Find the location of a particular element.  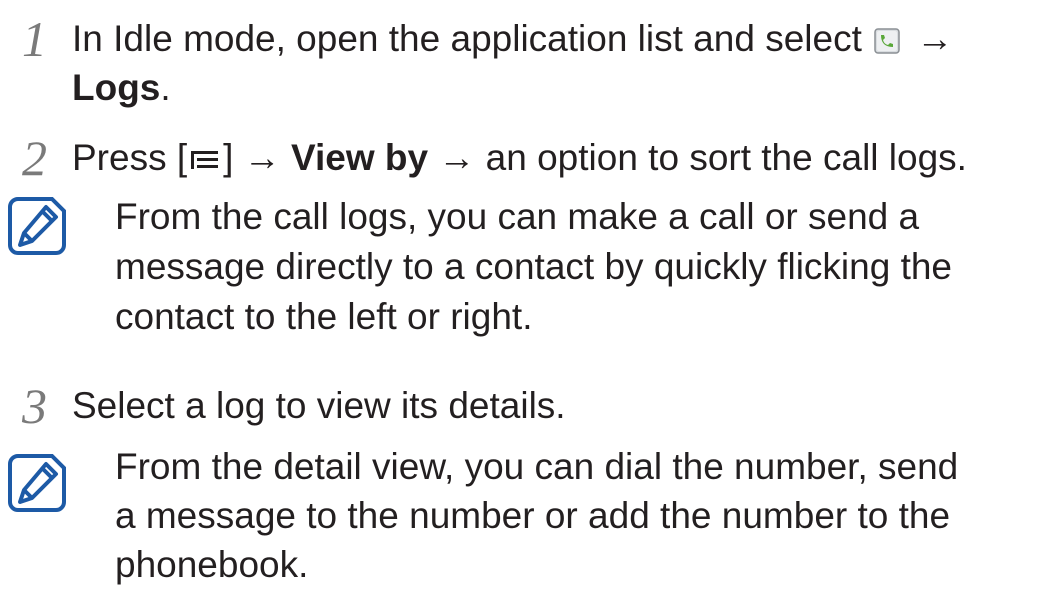

step-1-line-2: Logs. is located at coordinates (121, 87).